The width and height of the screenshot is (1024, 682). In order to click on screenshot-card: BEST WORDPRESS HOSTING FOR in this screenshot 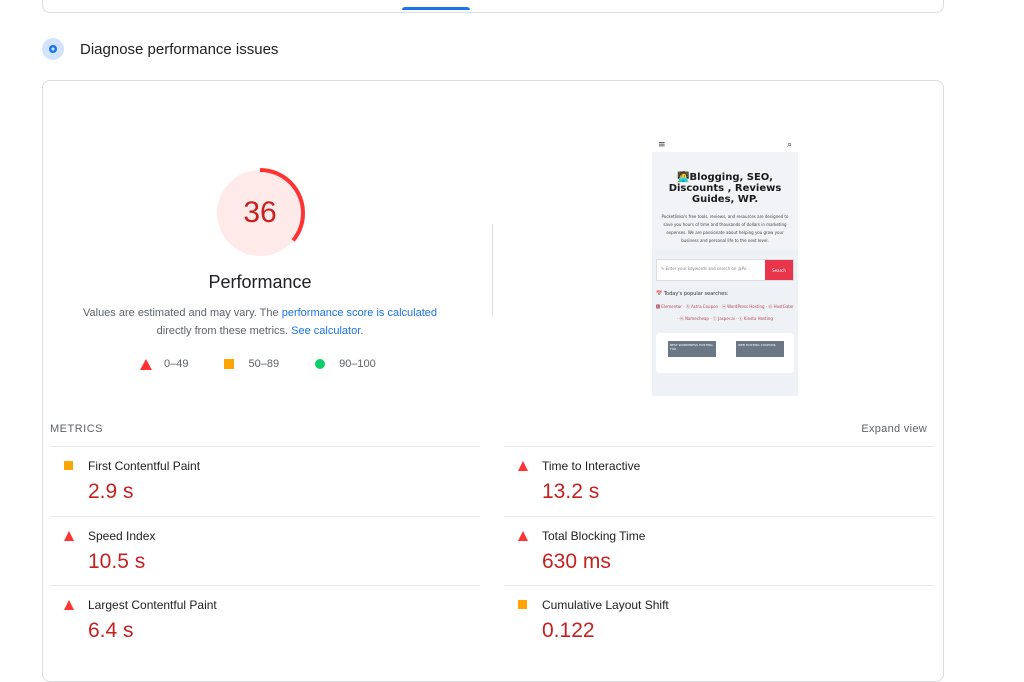, I will do `click(692, 349)`.